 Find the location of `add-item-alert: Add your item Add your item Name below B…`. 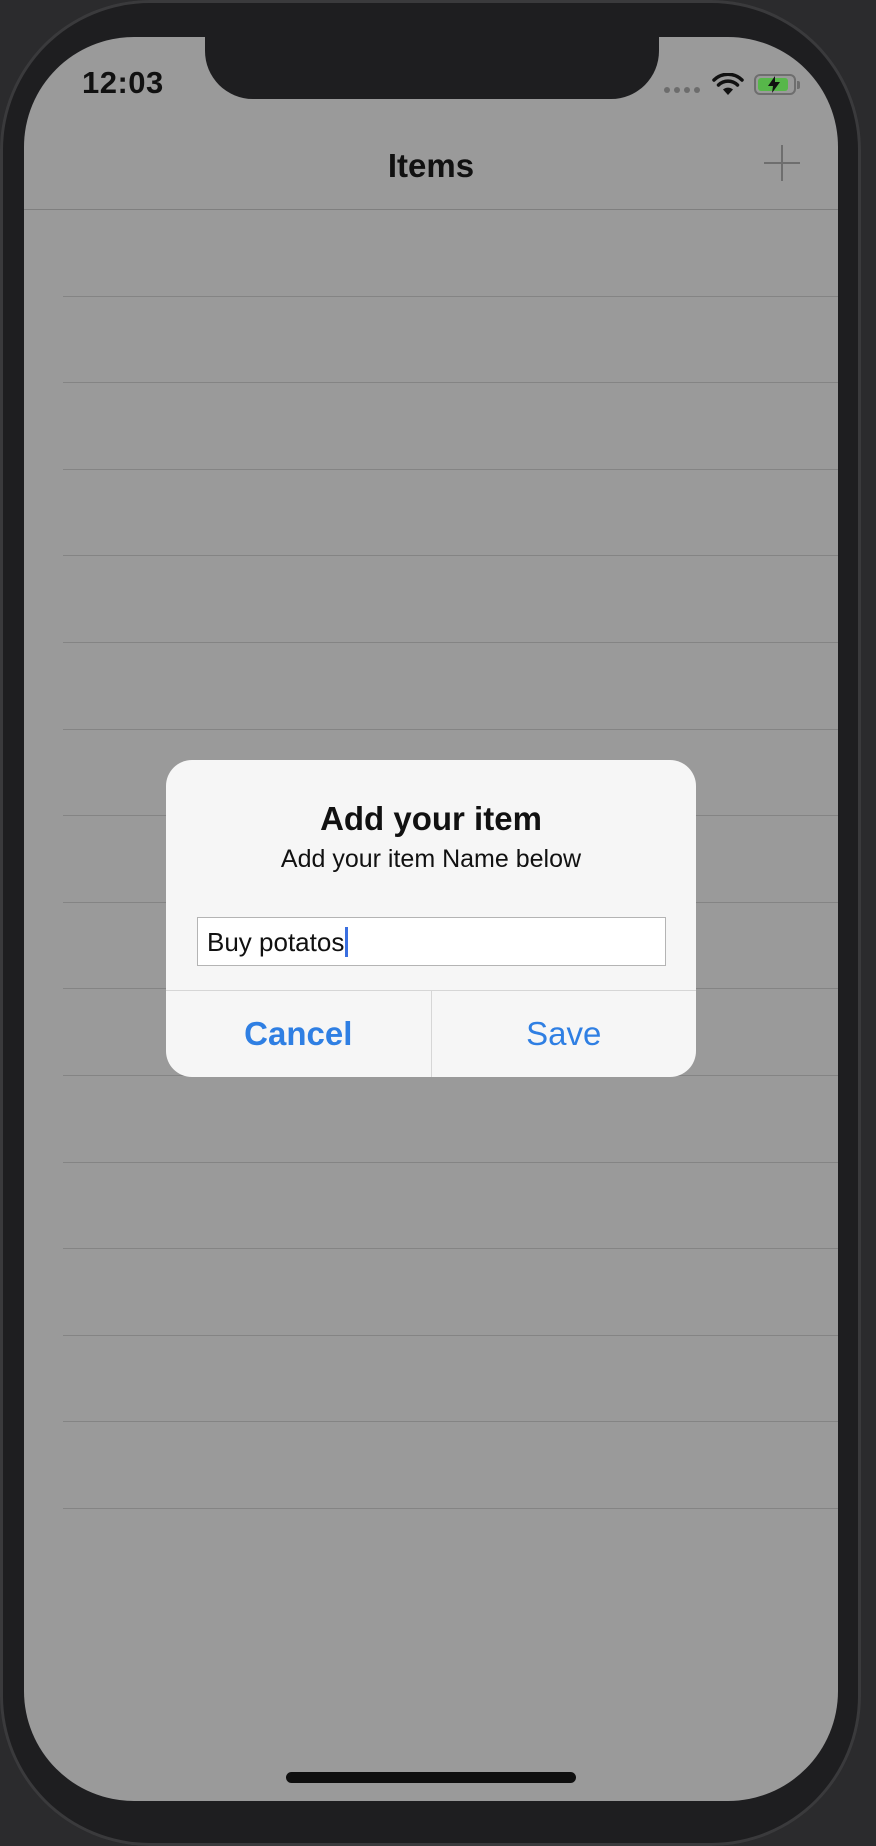

add-item-alert: Add your item Add your item Name below B… is located at coordinates (431, 918).